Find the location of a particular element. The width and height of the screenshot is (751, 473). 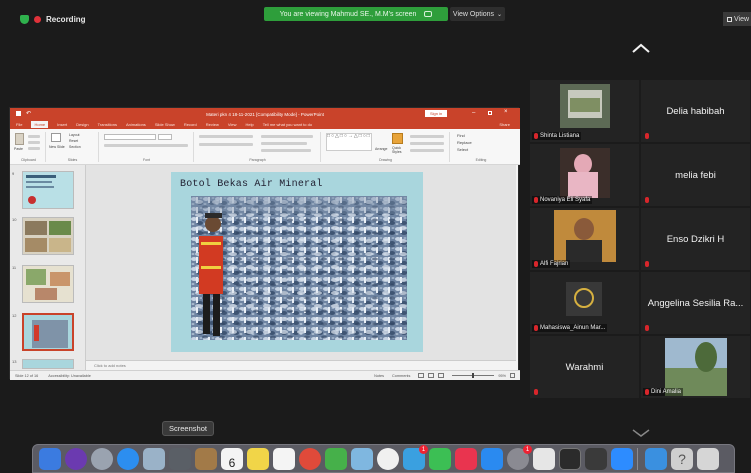

app-store-icon is located at coordinates (492, 459).